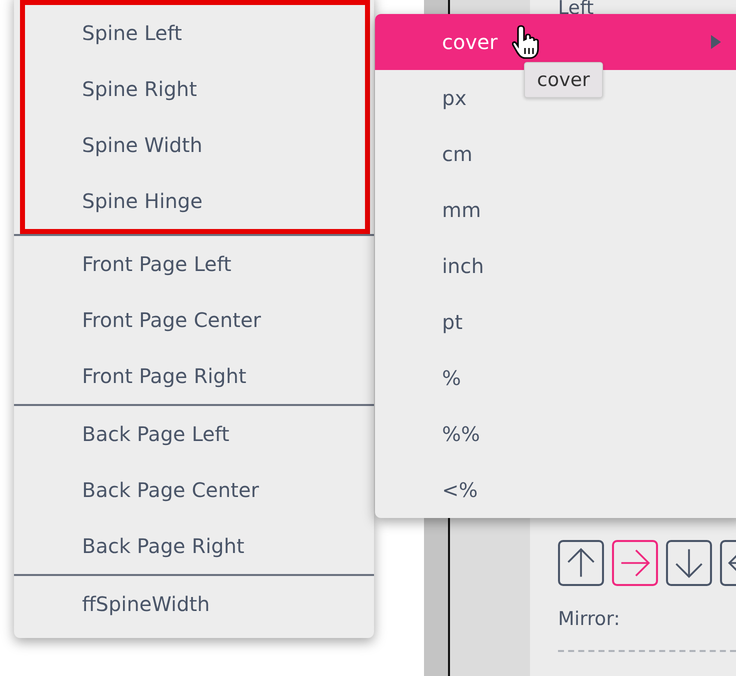 The width and height of the screenshot is (736, 676). Describe the element at coordinates (194, 376) in the screenshot. I see `menu-item: Front Page Right` at that location.